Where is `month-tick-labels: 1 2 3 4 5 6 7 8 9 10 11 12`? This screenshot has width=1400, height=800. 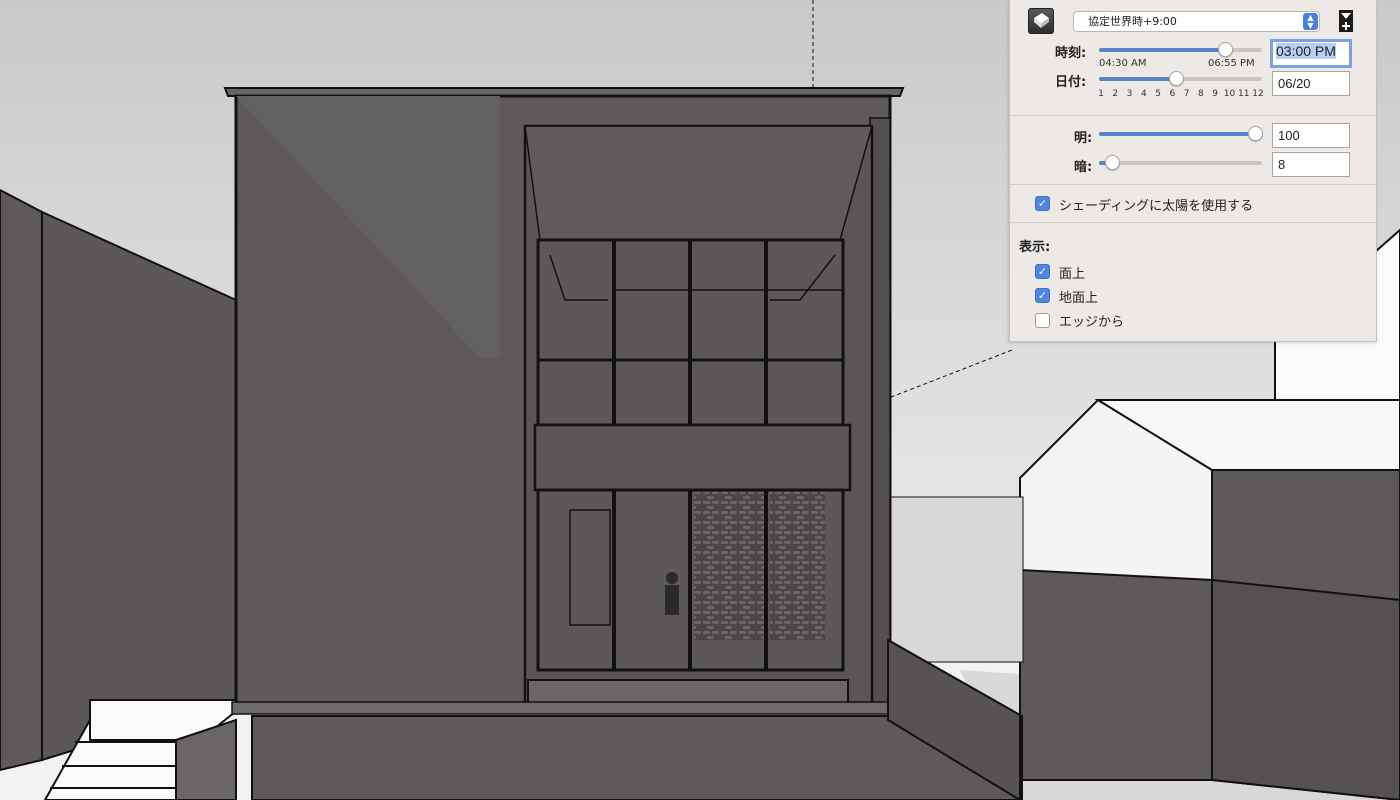 month-tick-labels: 1 2 3 4 5 6 7 8 9 10 11 12 is located at coordinates (1181, 95).